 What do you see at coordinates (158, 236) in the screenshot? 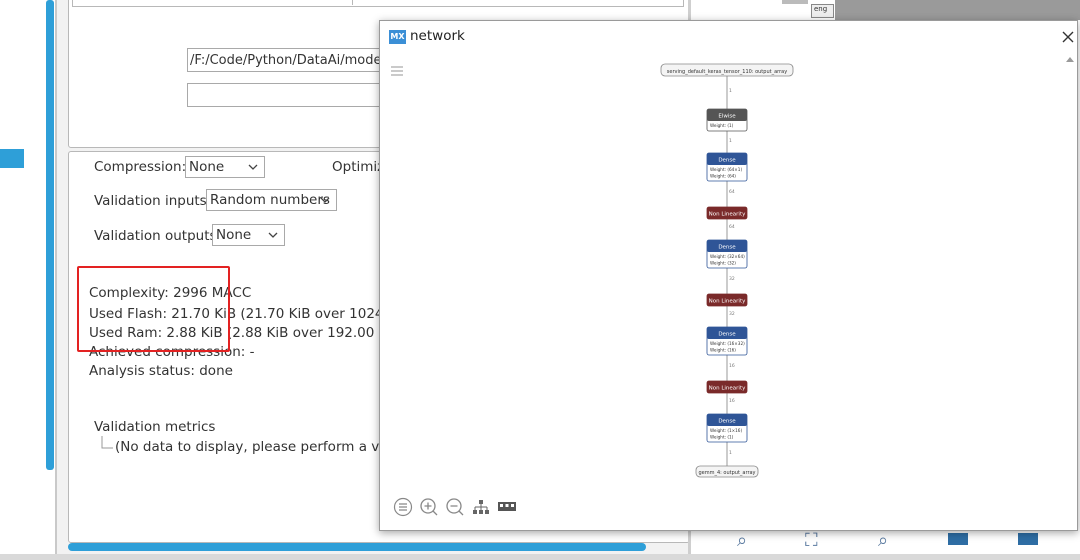
I see `validation-outputs-label: Validation outputs:` at bounding box center [158, 236].